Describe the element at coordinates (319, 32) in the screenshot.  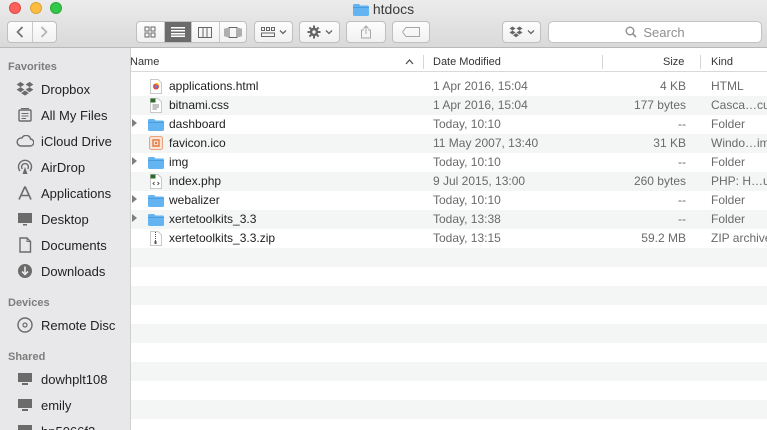
I see `action-button` at that location.